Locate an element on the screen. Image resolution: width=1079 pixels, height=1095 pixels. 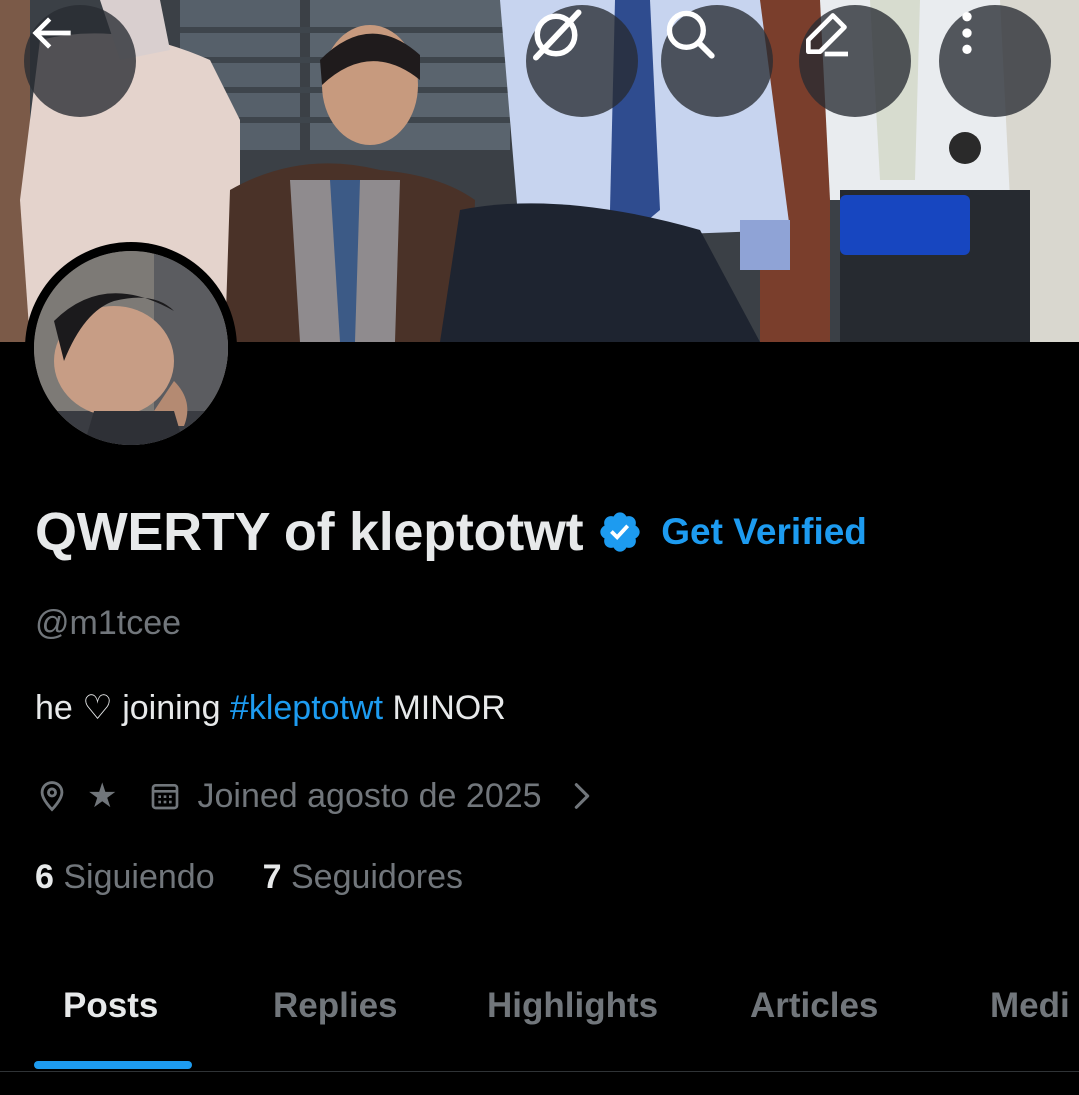
profile-handle: @m1tcee is located at coordinates (108, 623).